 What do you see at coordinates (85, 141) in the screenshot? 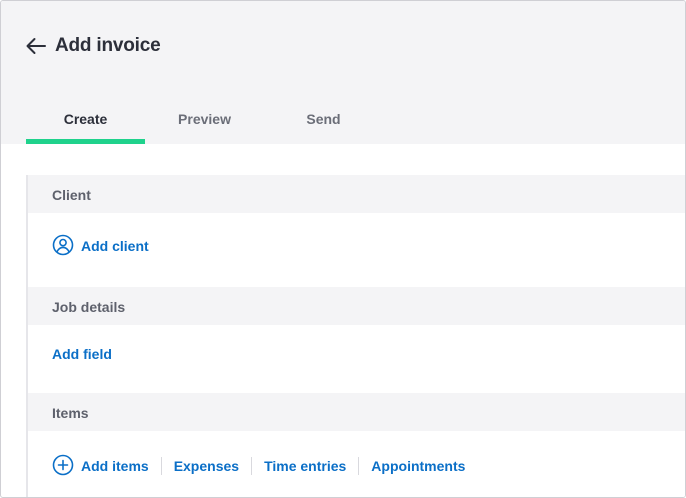
I see `active-tab-indicator` at bounding box center [85, 141].